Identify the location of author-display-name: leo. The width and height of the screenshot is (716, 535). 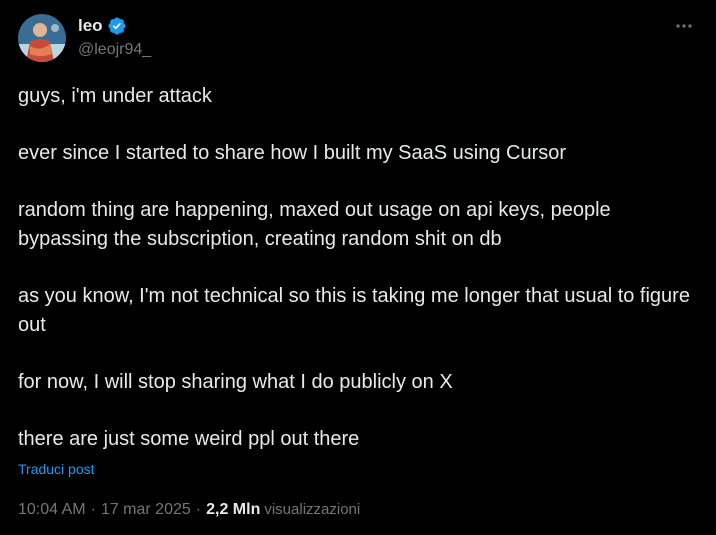
(90, 26).